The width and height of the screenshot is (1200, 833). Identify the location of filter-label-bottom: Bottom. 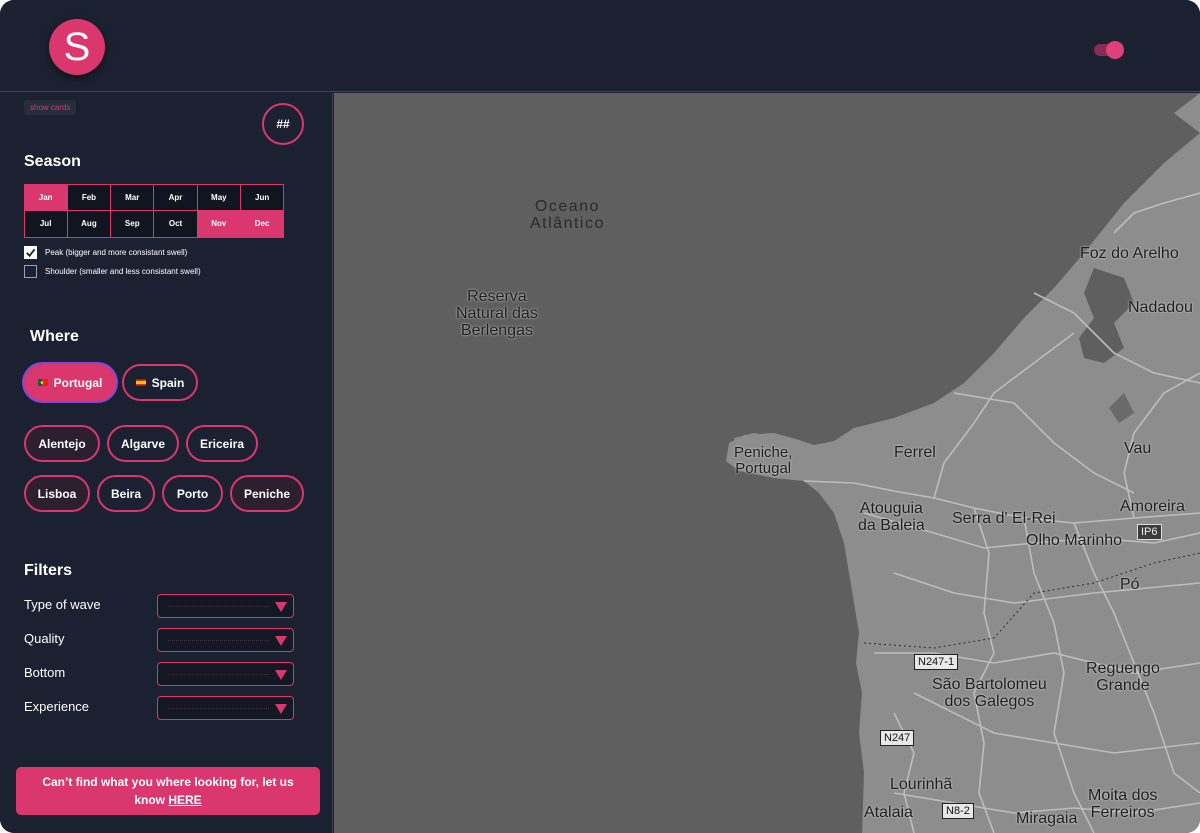
(45, 672).